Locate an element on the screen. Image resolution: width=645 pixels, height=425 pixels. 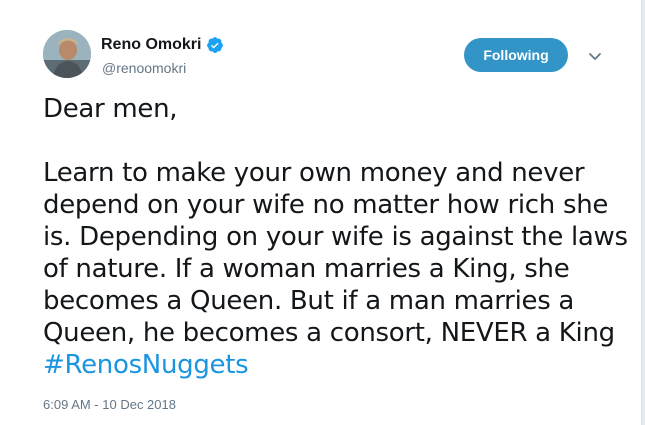
hashtag-link: #RenosNuggets is located at coordinates (146, 365).